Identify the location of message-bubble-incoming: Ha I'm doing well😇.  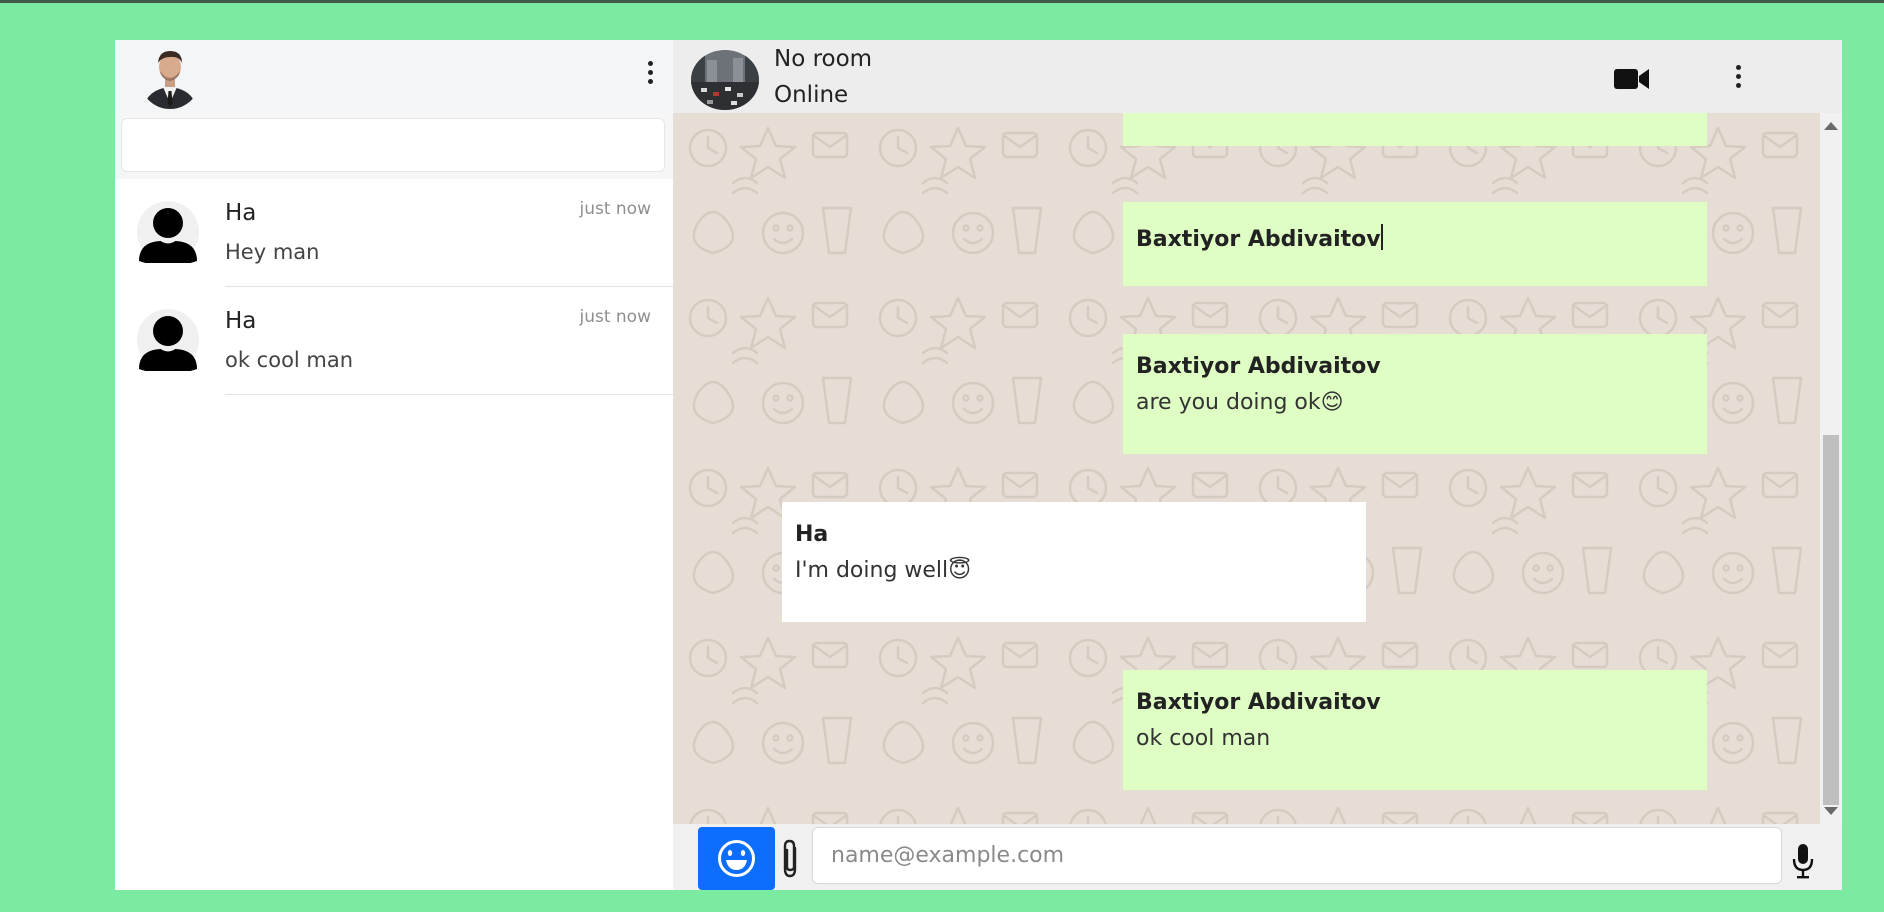
(1074, 562).